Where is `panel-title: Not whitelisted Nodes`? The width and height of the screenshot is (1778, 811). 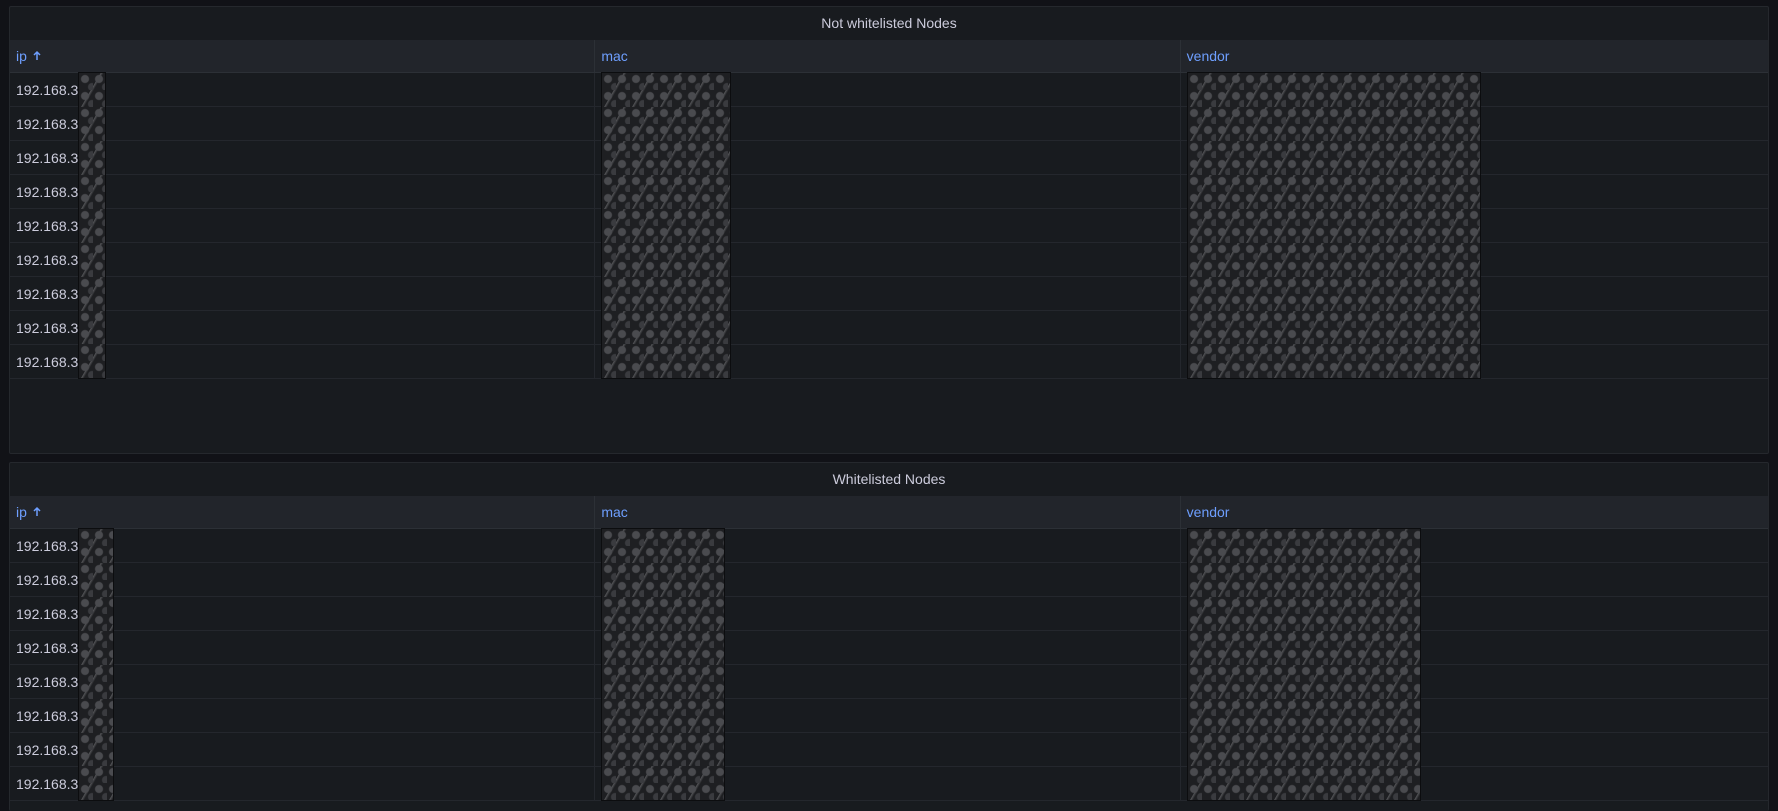 panel-title: Not whitelisted Nodes is located at coordinates (889, 23).